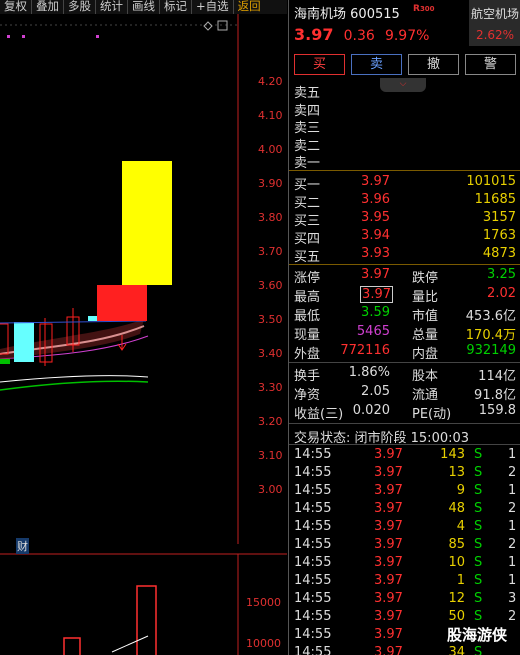  I want to click on toolbar-item-5: 标记, so click(176, 7).